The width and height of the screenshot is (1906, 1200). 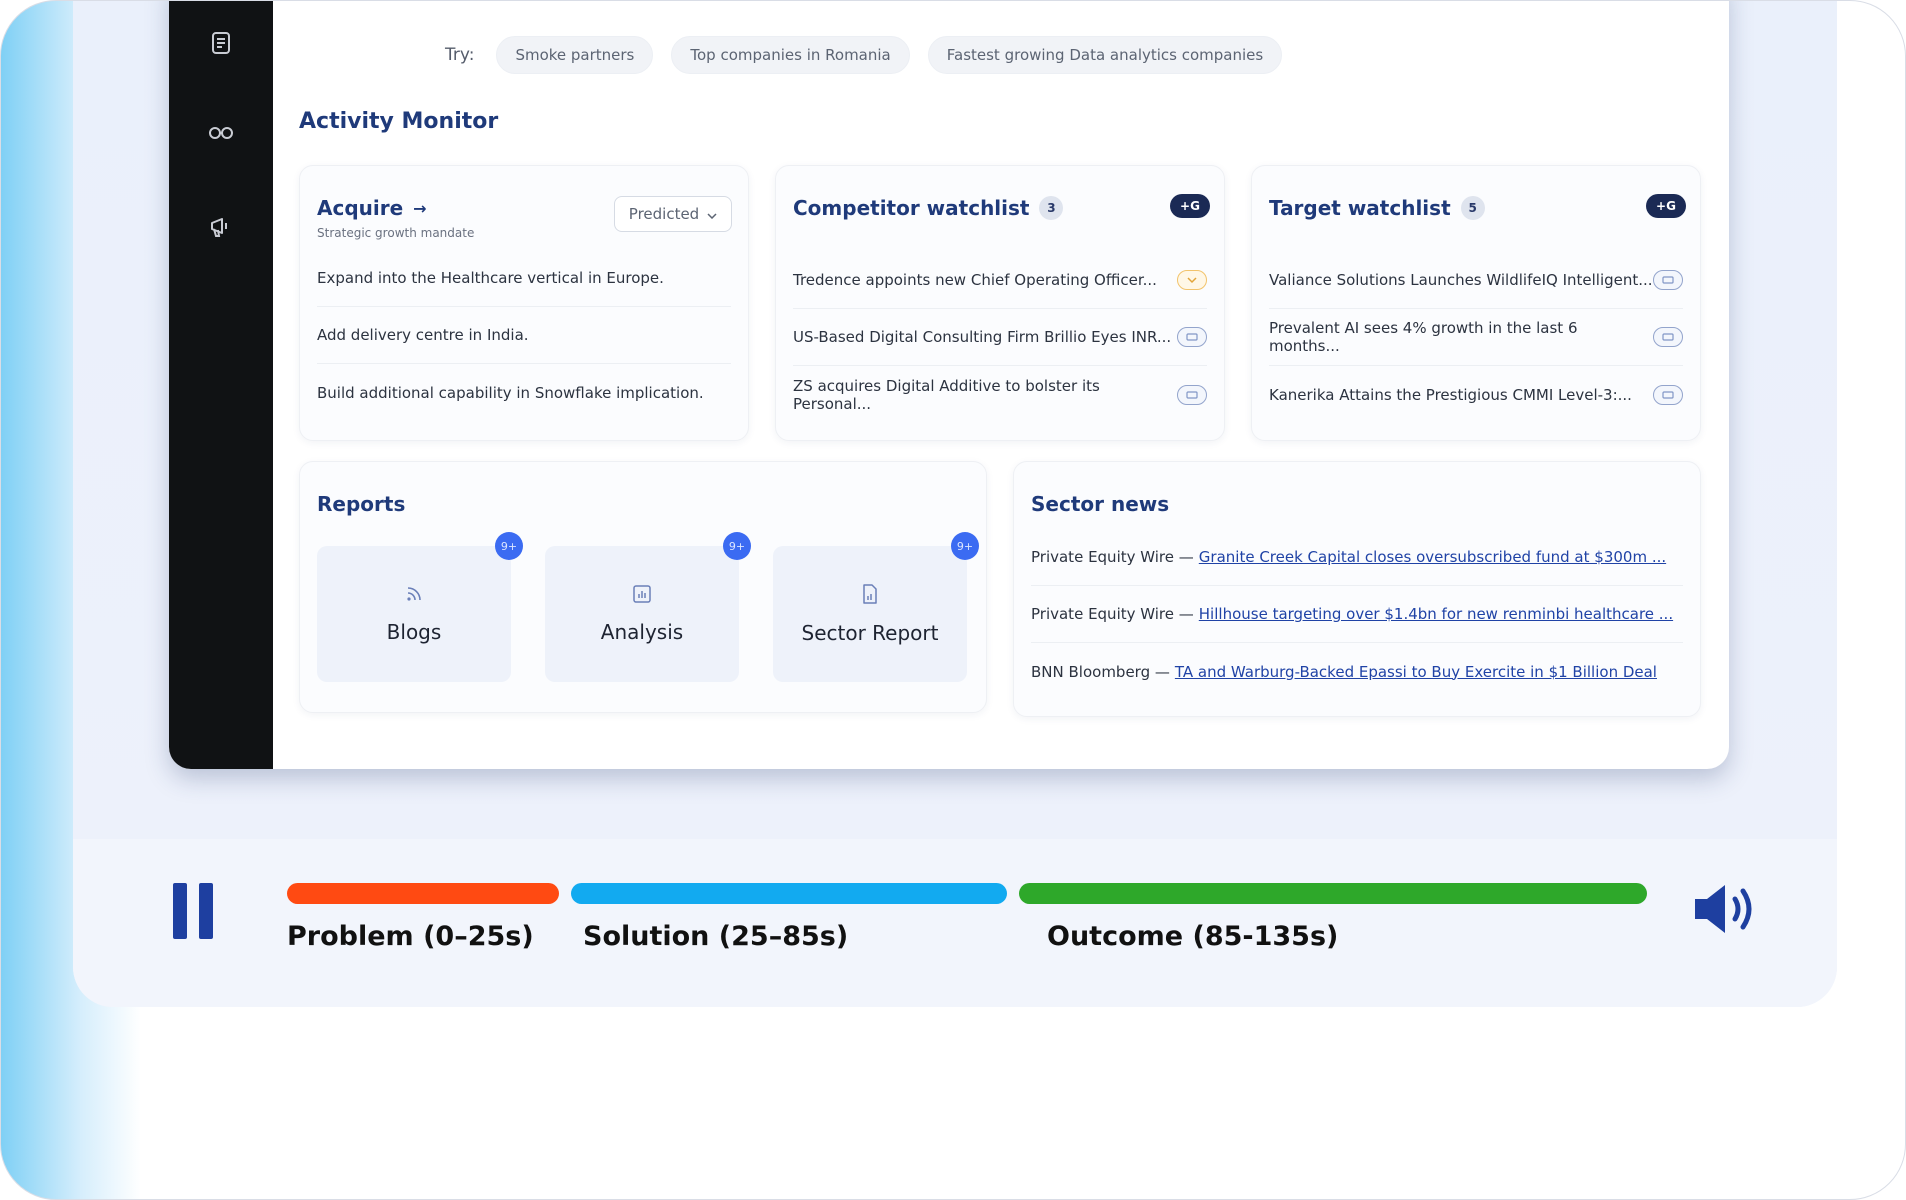 What do you see at coordinates (420, 208) in the screenshot?
I see `arrow-right-icon: →` at bounding box center [420, 208].